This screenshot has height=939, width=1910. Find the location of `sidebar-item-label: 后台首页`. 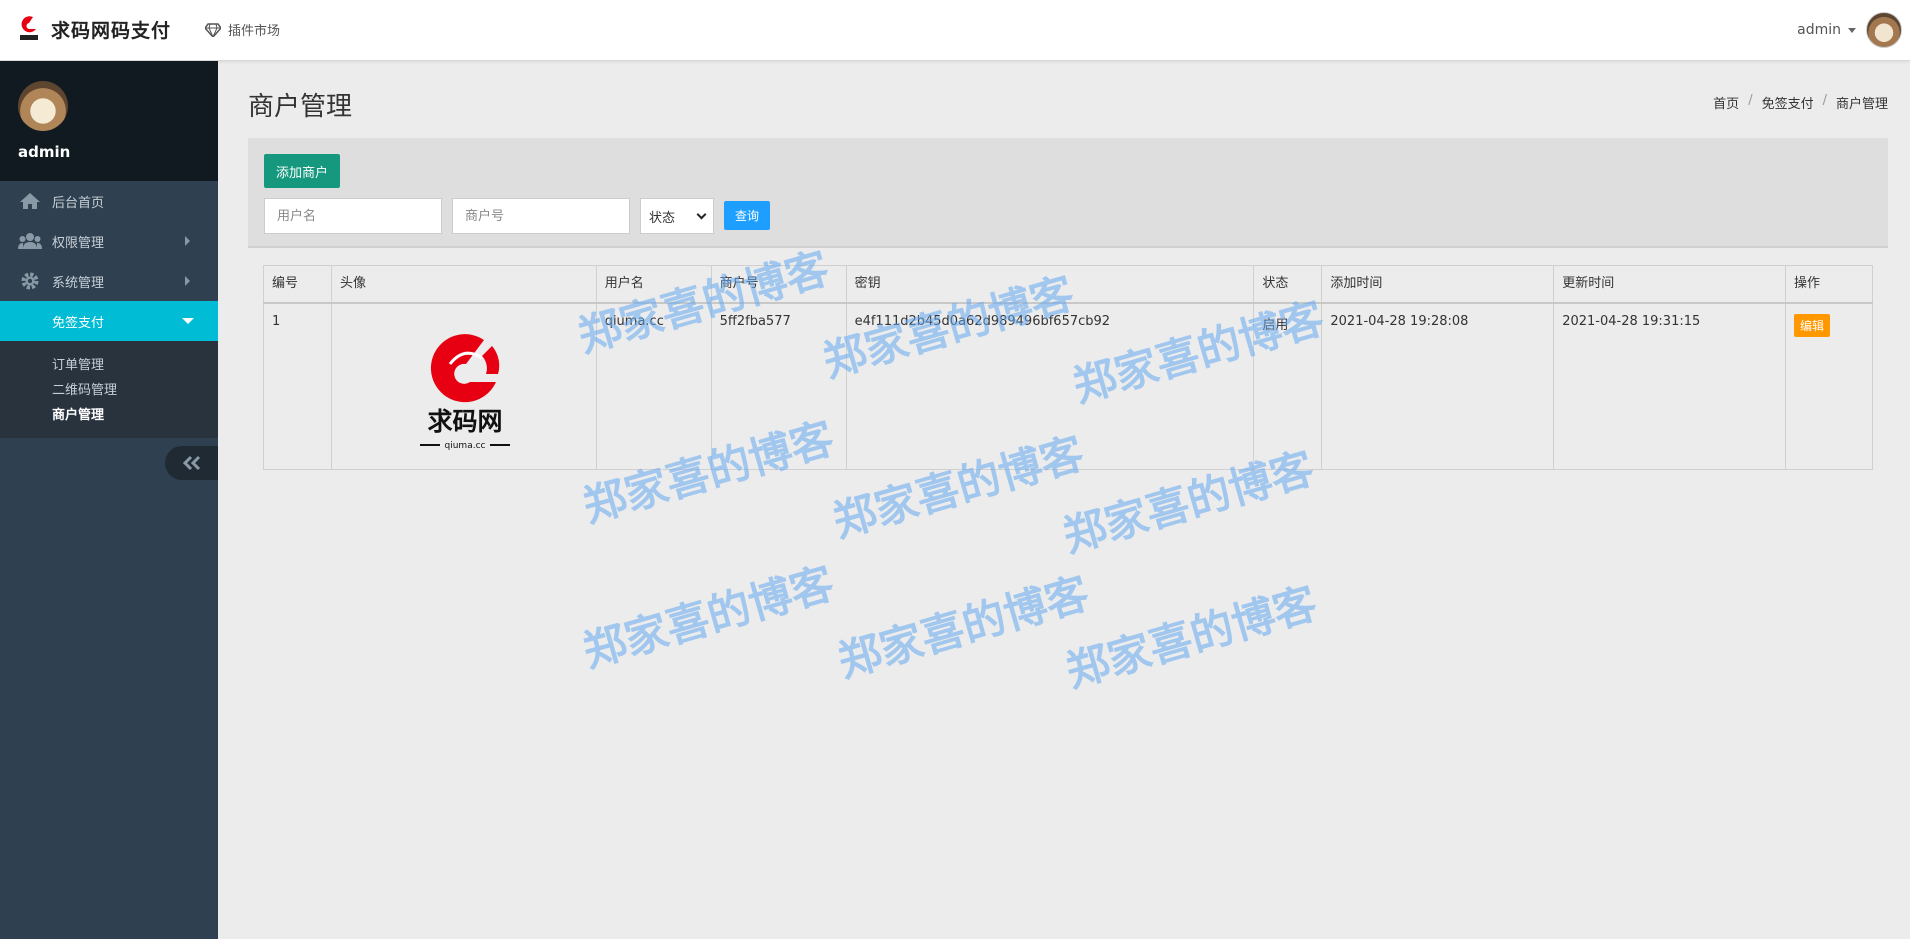

sidebar-item-label: 后台首页 is located at coordinates (78, 203).